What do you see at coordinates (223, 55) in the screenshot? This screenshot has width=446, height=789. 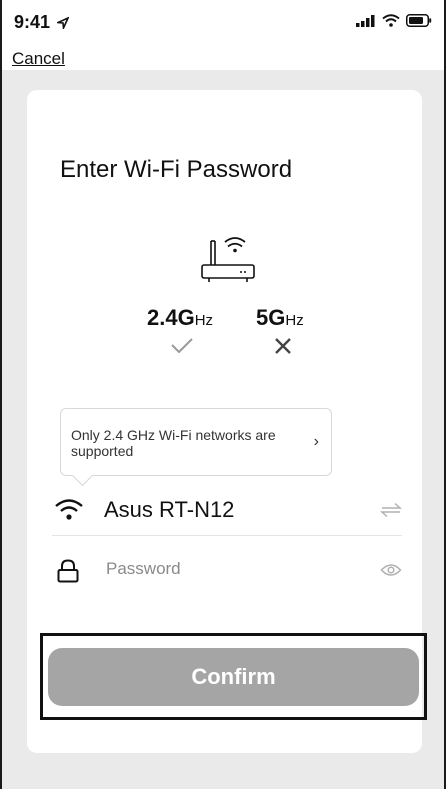 I see `nav-bar` at bounding box center [223, 55].